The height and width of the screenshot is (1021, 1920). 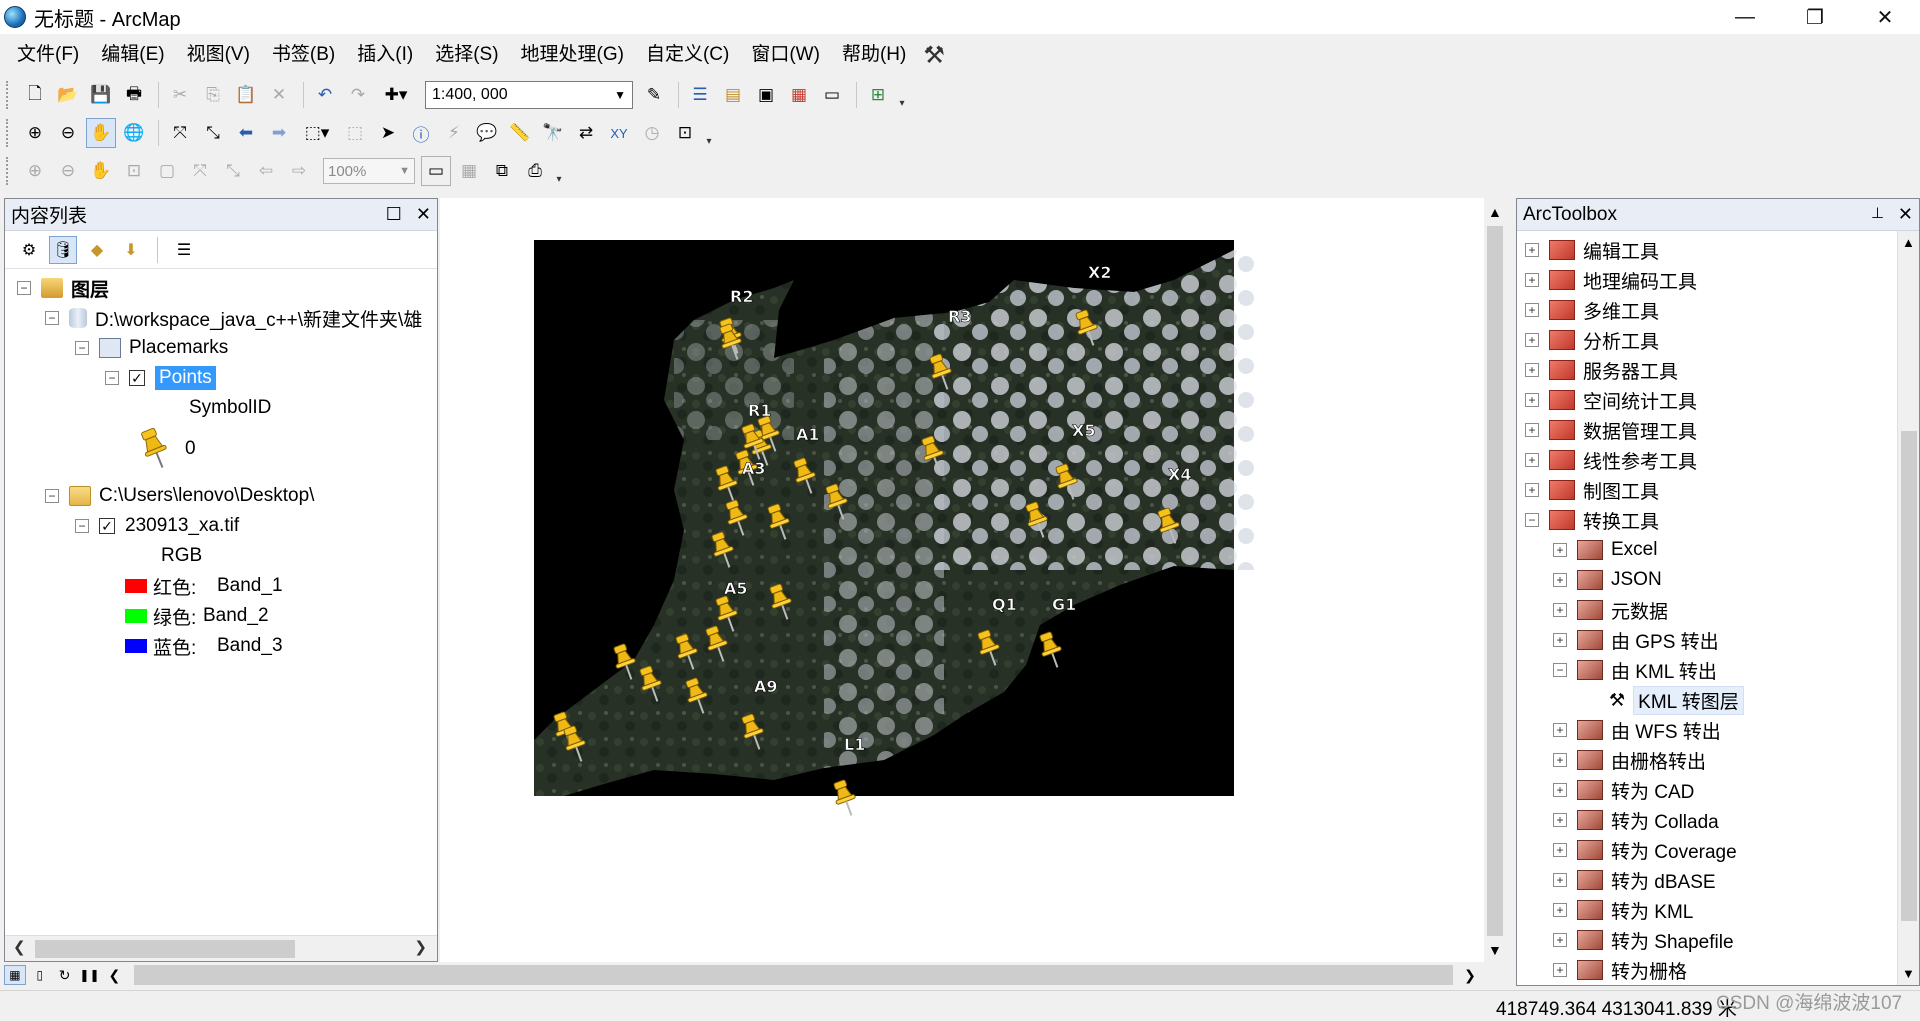 I want to click on select-elements-icon: ➤, so click(x=388, y=133).